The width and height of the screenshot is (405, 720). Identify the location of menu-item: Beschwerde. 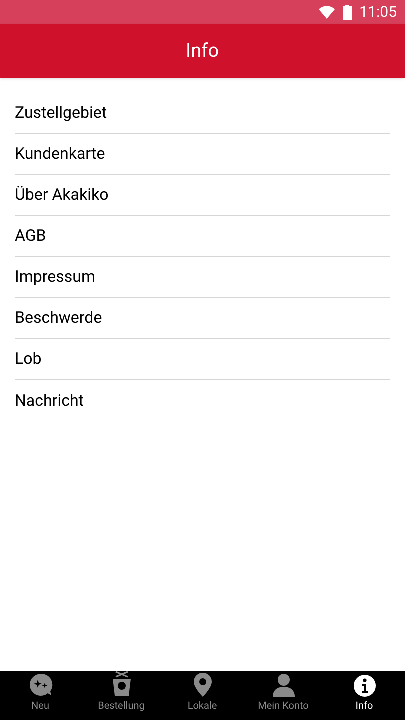
(202, 318).